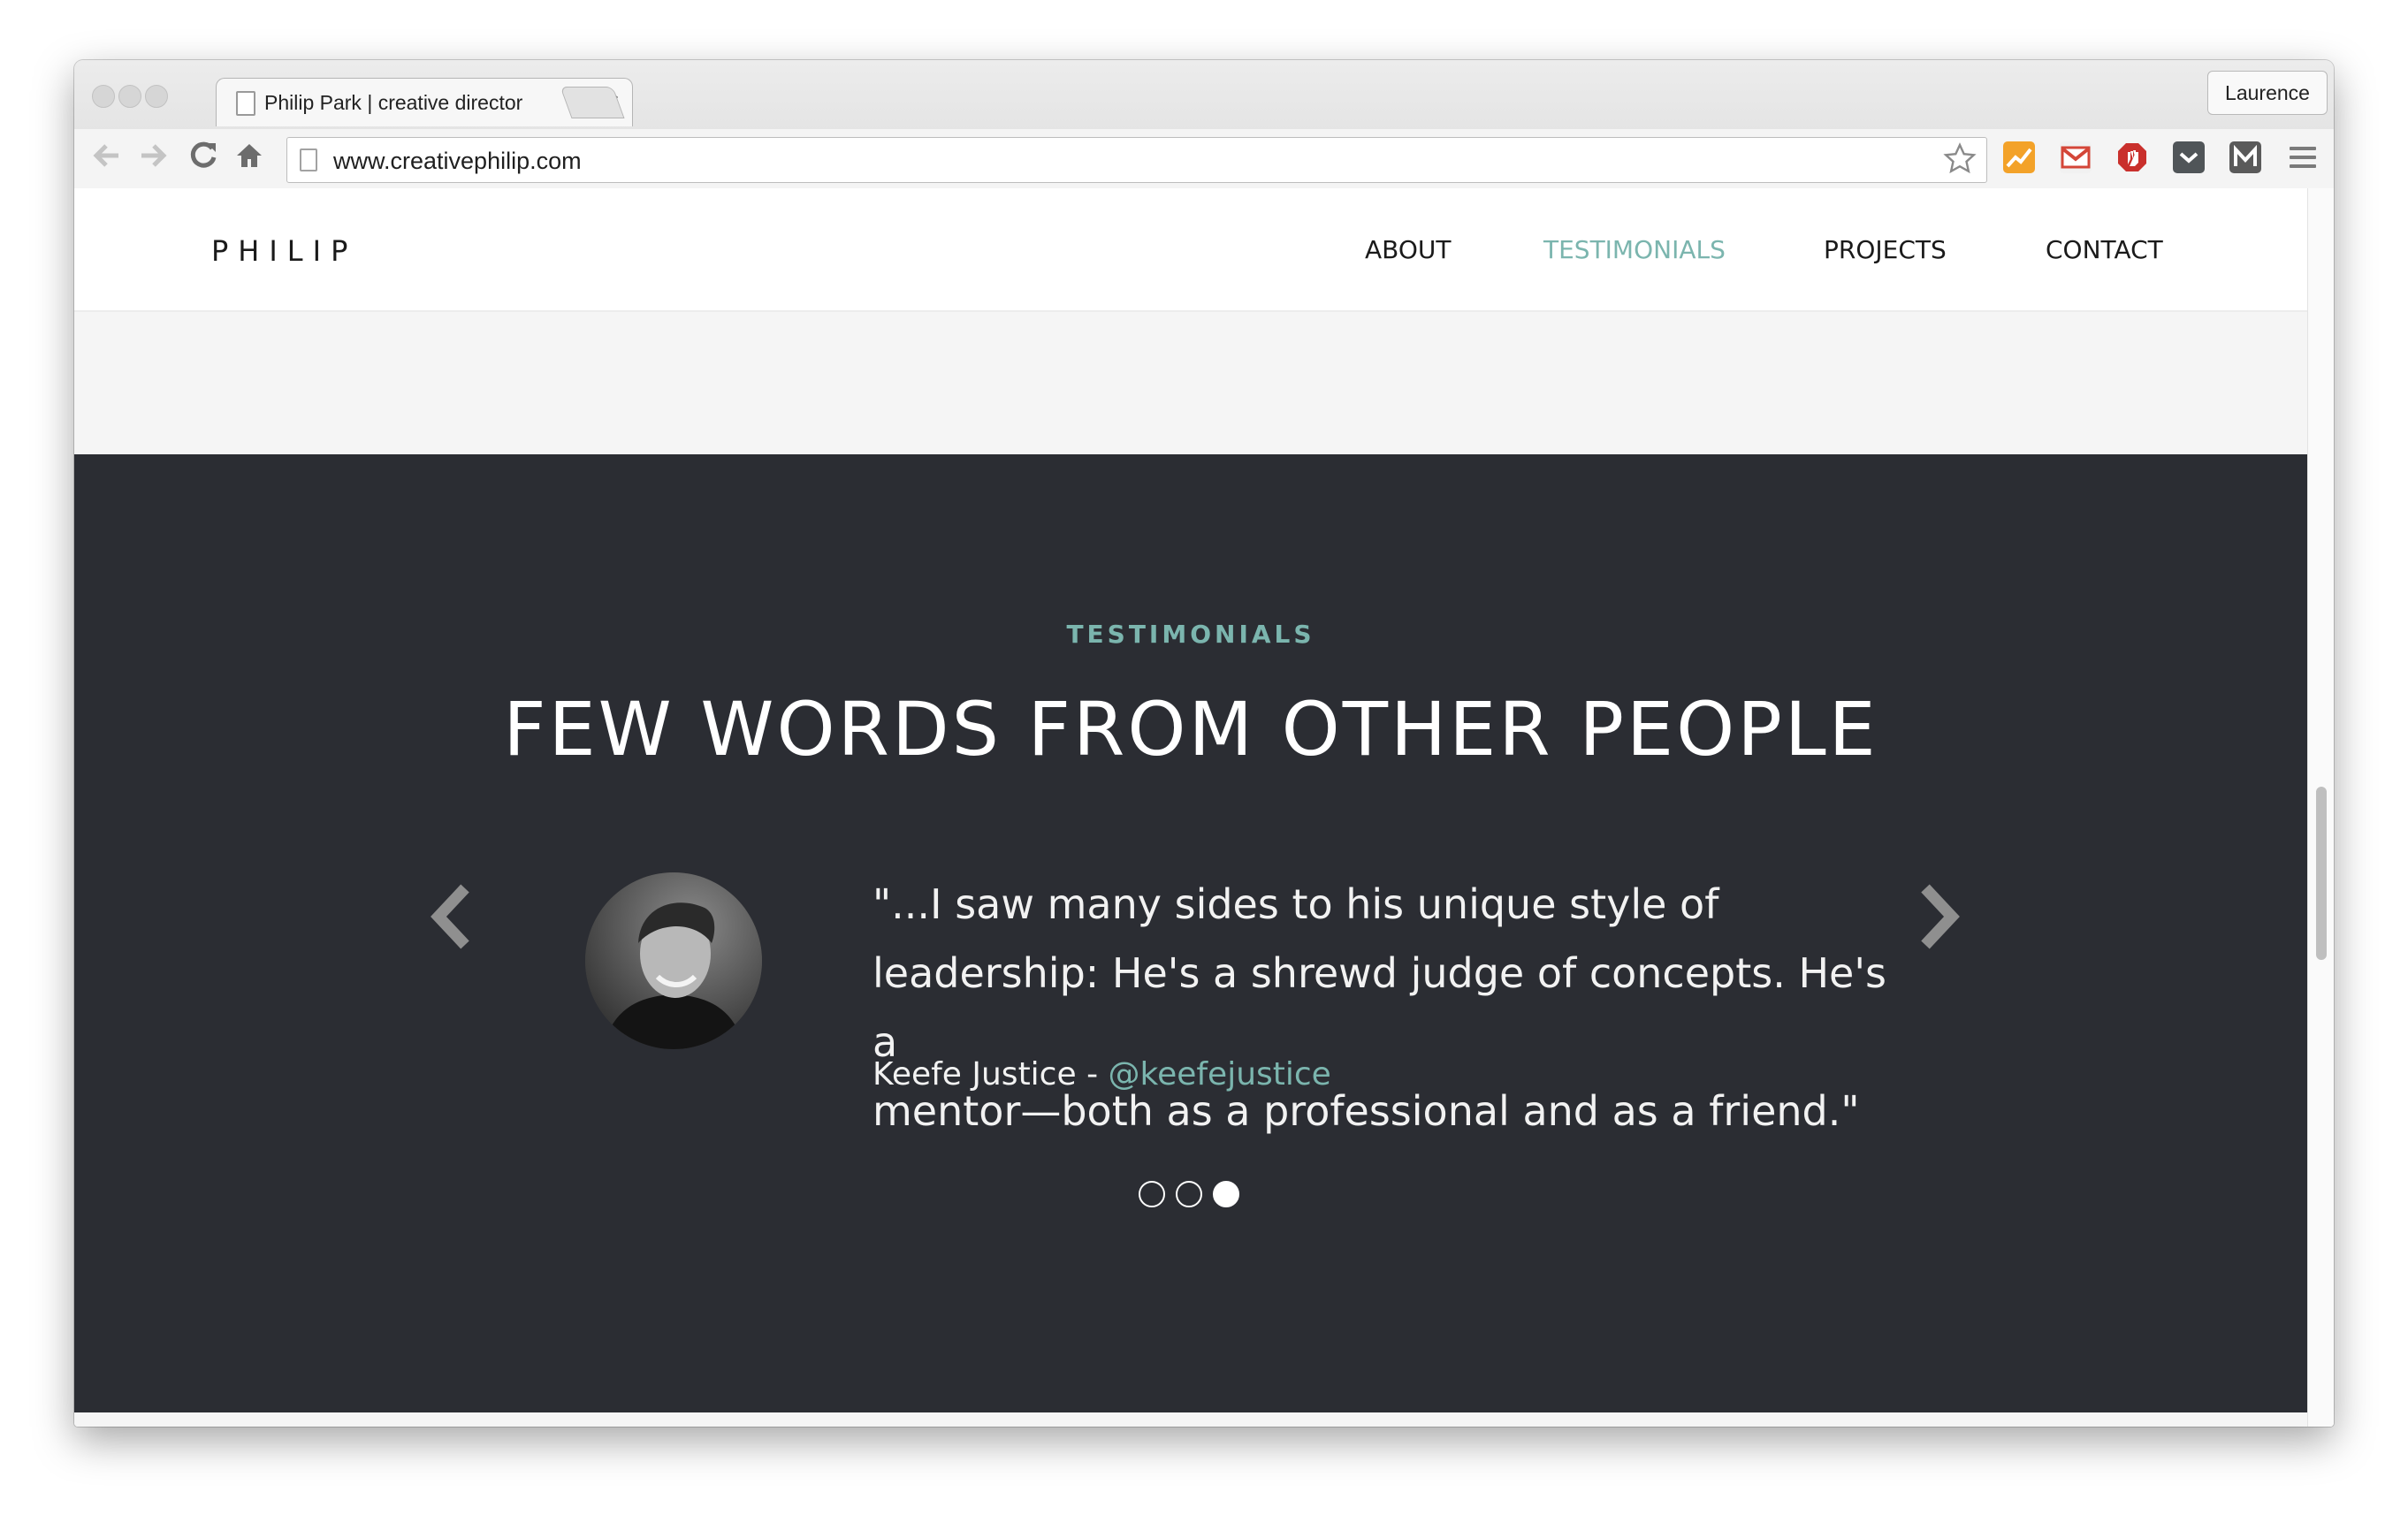 Image resolution: width=2408 pixels, height=1515 pixels. Describe the element at coordinates (1190, 729) in the screenshot. I see `section-headline: FEW WORDS FROM OTHER PEOPLE` at that location.